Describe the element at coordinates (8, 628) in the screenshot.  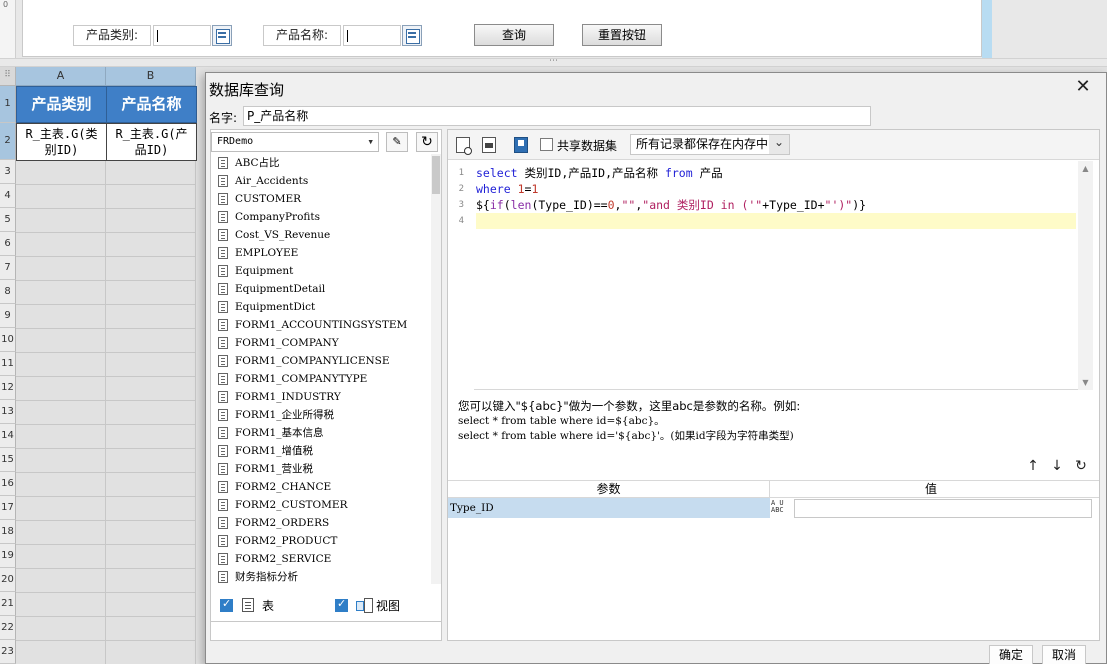
I see `row-number: 22` at that location.